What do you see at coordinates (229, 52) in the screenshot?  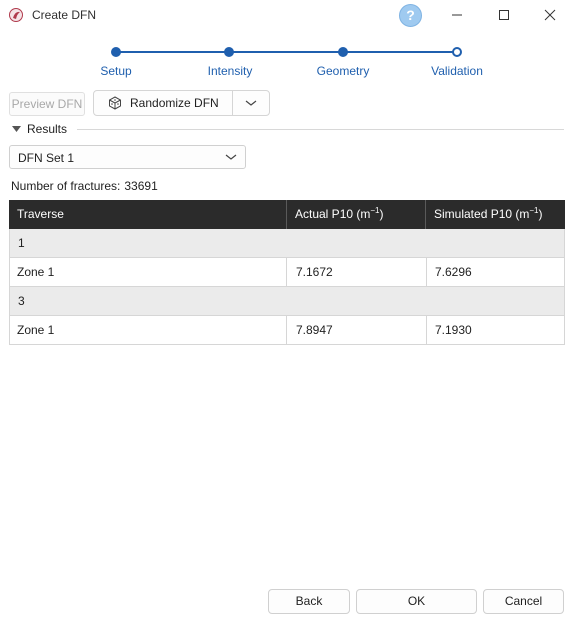 I see `step-dot-intensity` at bounding box center [229, 52].